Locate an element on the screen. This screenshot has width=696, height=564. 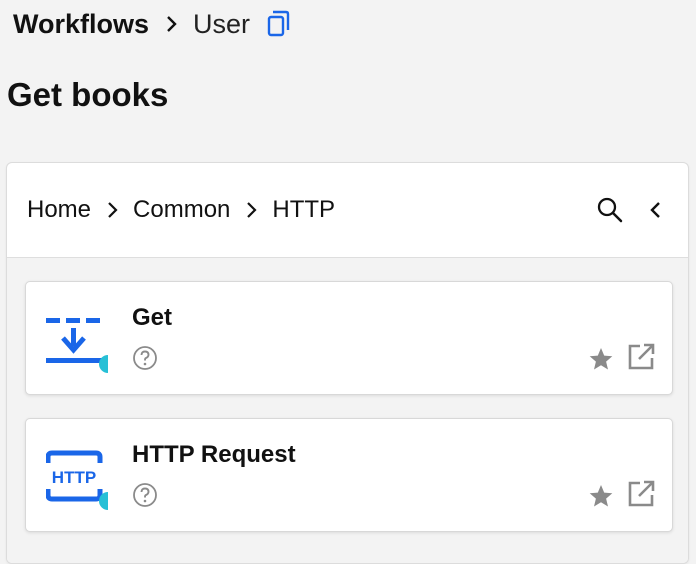
page-title: Get books is located at coordinates (88, 94).